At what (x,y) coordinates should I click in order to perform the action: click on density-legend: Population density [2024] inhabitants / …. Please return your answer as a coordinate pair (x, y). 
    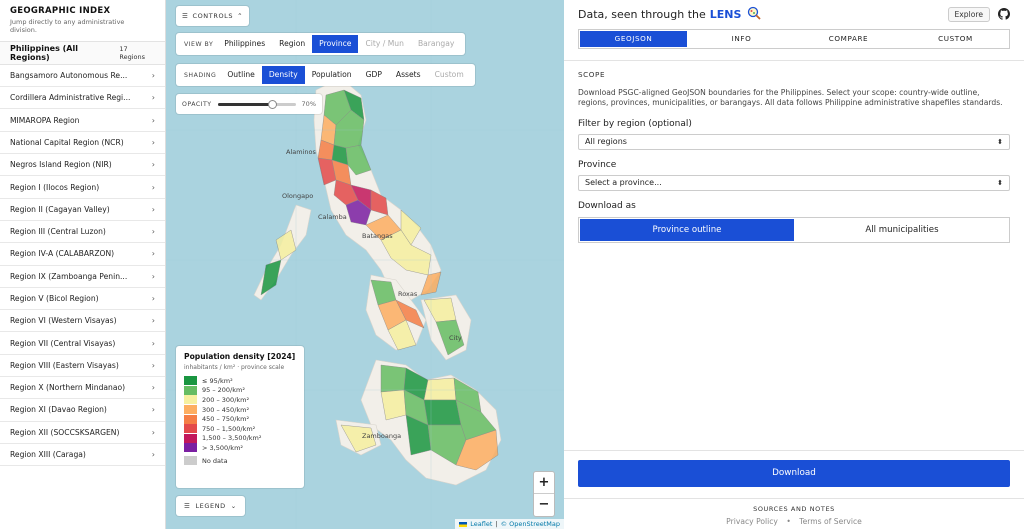
    Looking at the image, I should click on (240, 417).